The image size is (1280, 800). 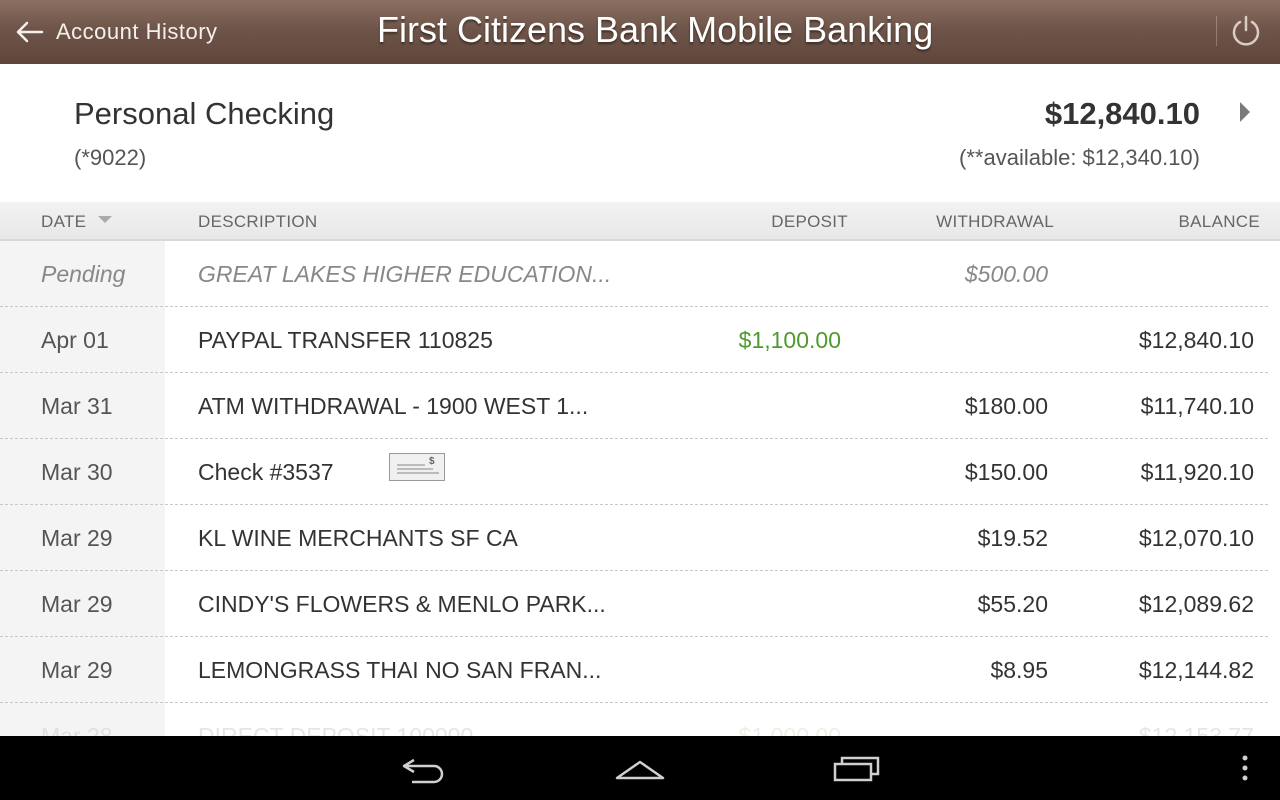 What do you see at coordinates (358, 538) in the screenshot?
I see `row-description: KL WINE MERCHANTS SF CA` at bounding box center [358, 538].